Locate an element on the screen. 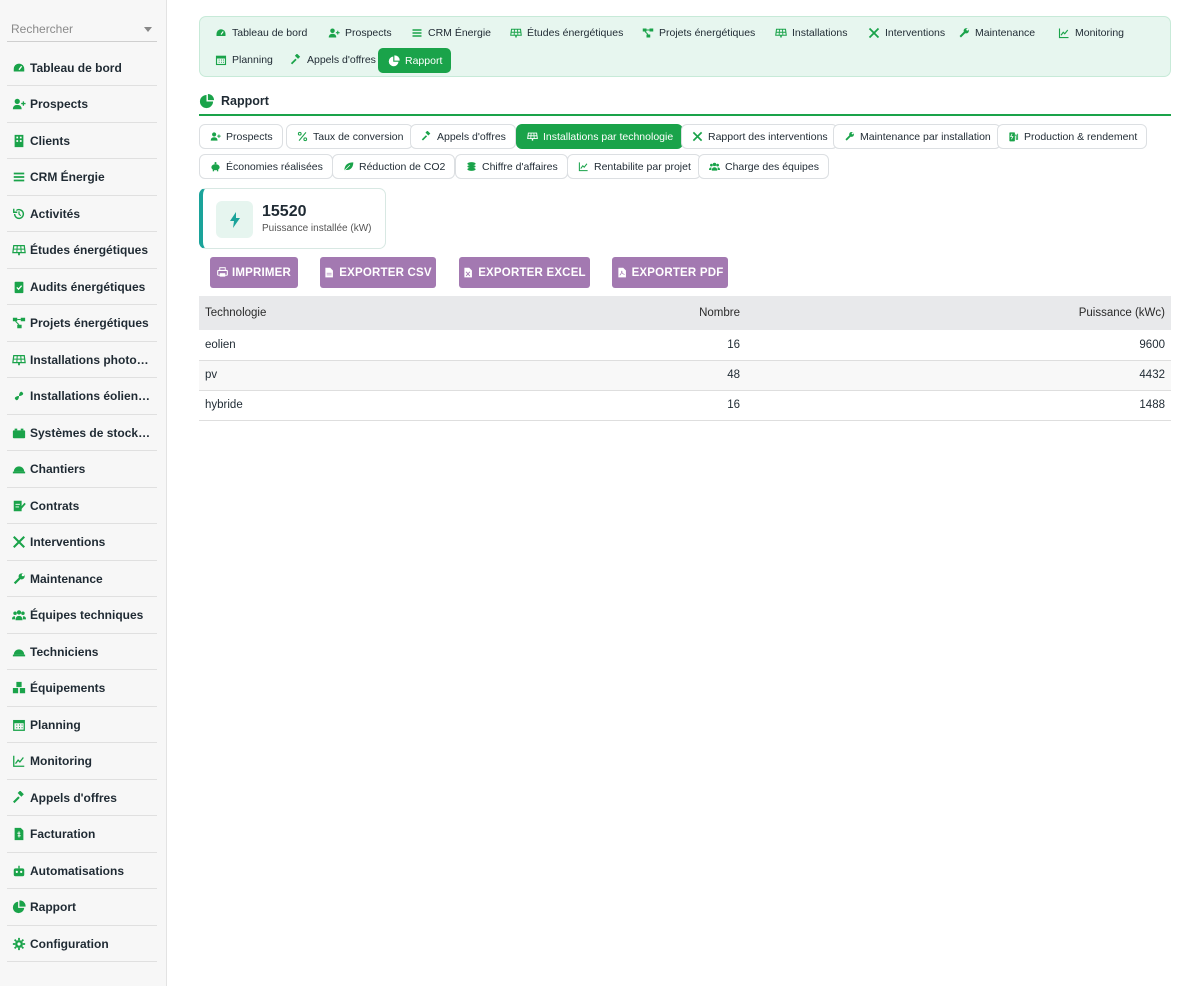 This screenshot has height=1001, width=1200. chevron-down-icon is located at coordinates (148, 29).